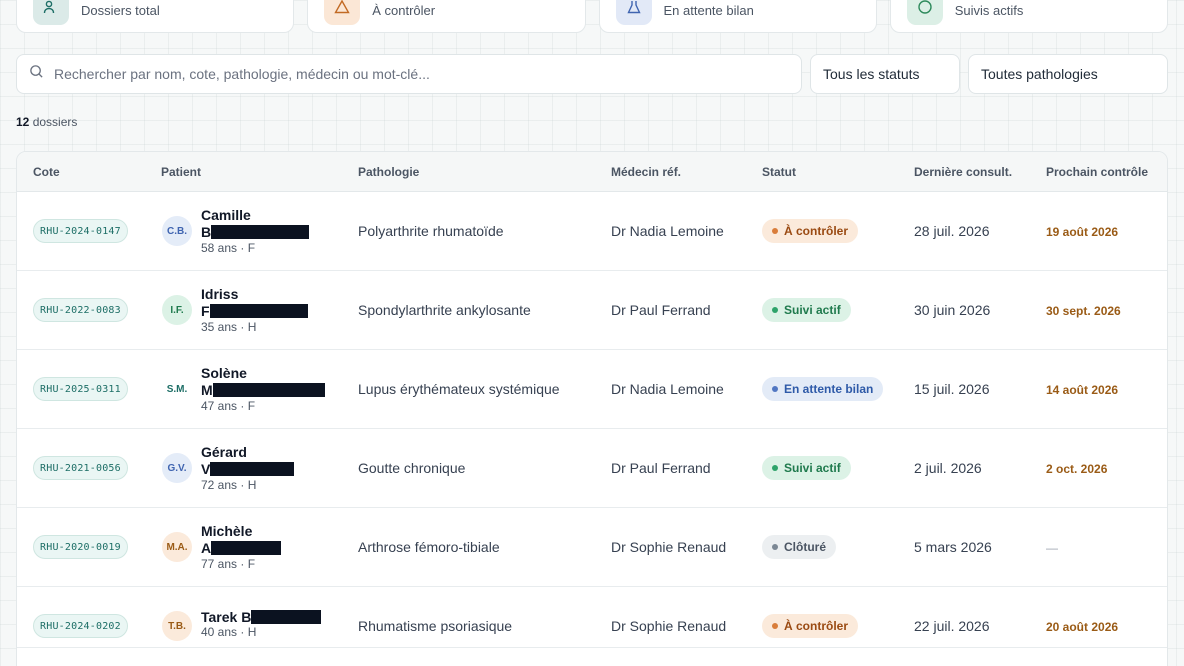 This screenshot has width=1184, height=666. I want to click on avatar: S.M., so click(177, 389).